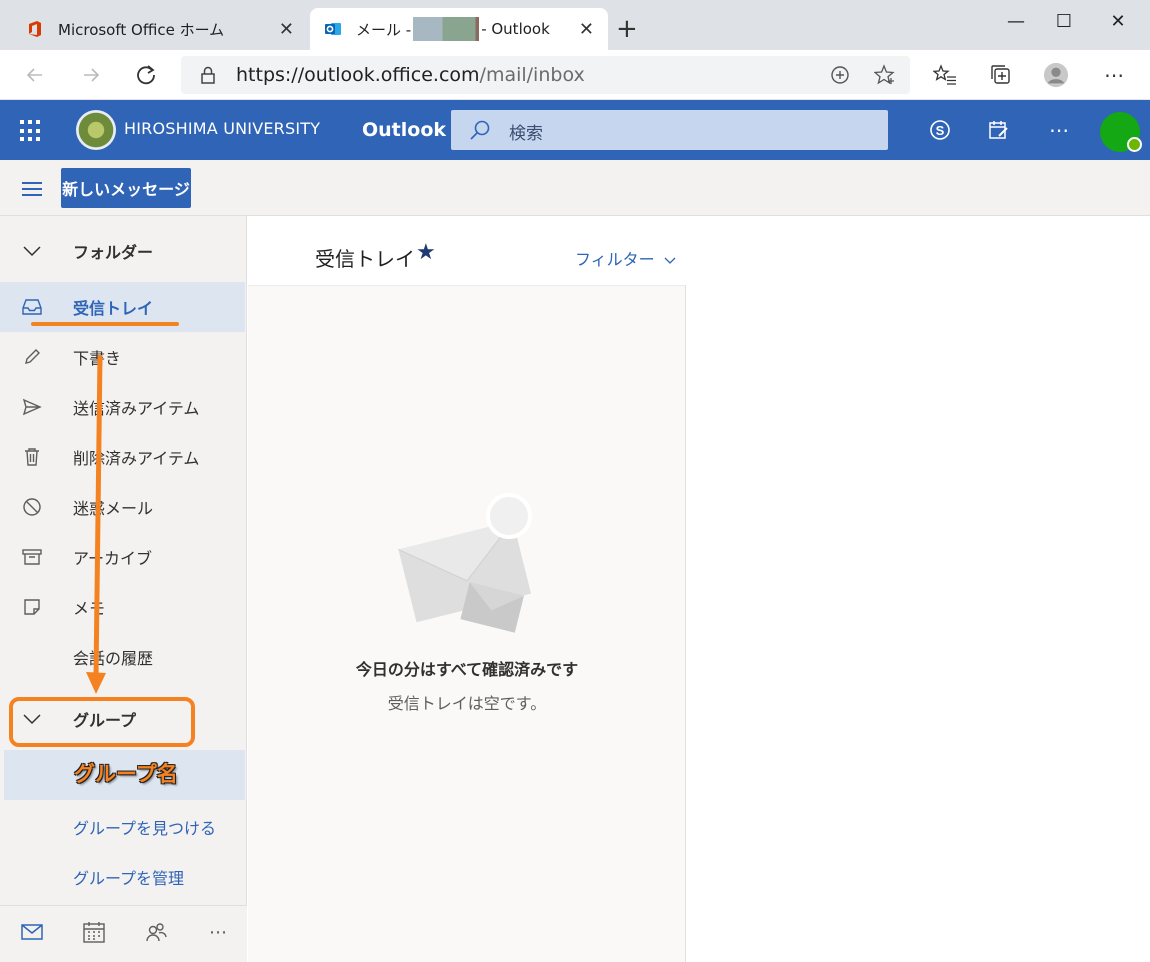 This screenshot has height=962, width=1150. I want to click on filter-label: フィルター, so click(615, 259).